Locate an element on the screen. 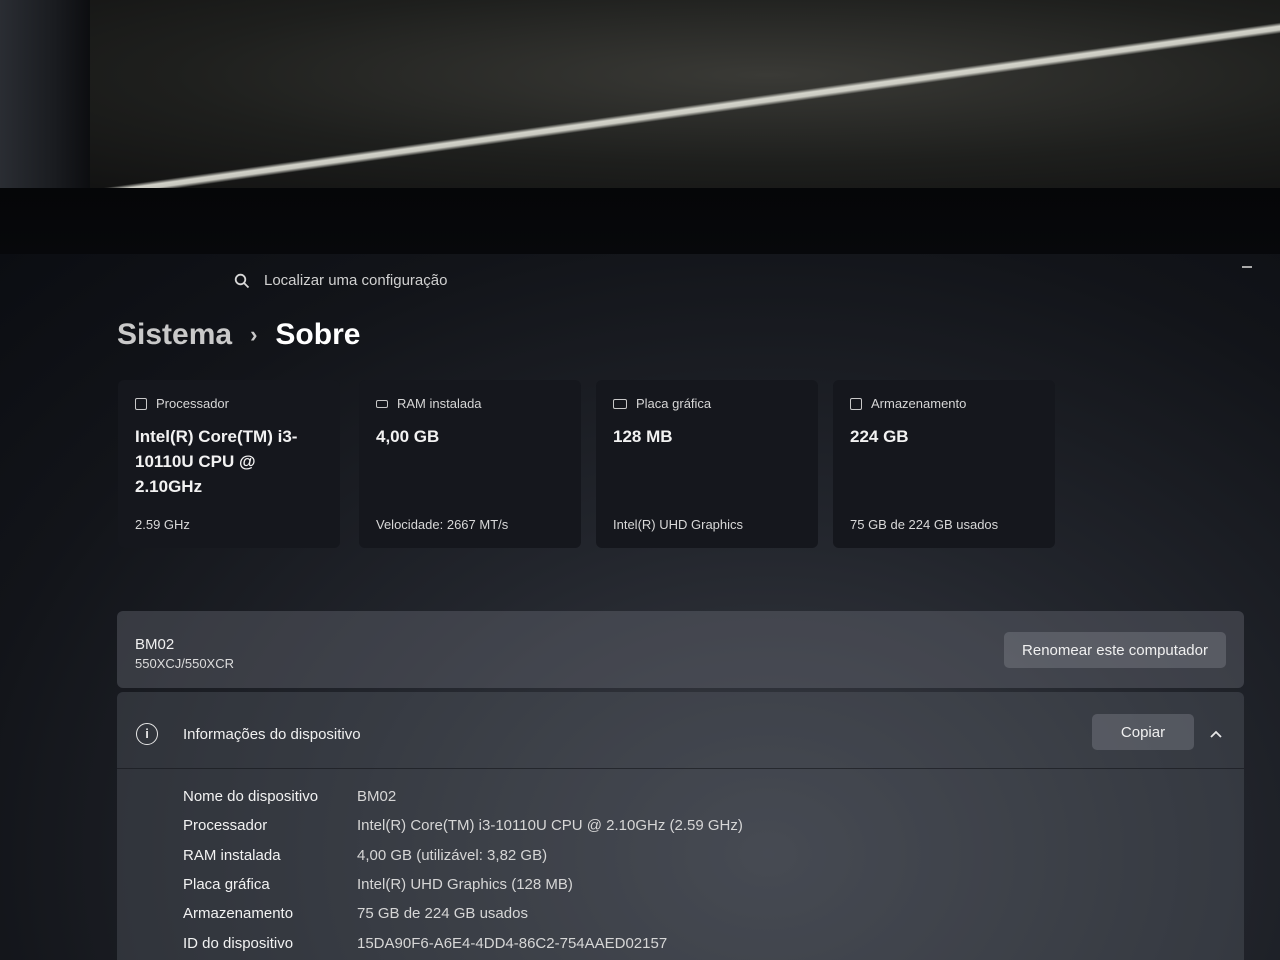 Image resolution: width=1280 pixels, height=960 pixels. info-row: Armazenamento 75 GB de 224 GB usados is located at coordinates (463, 913).